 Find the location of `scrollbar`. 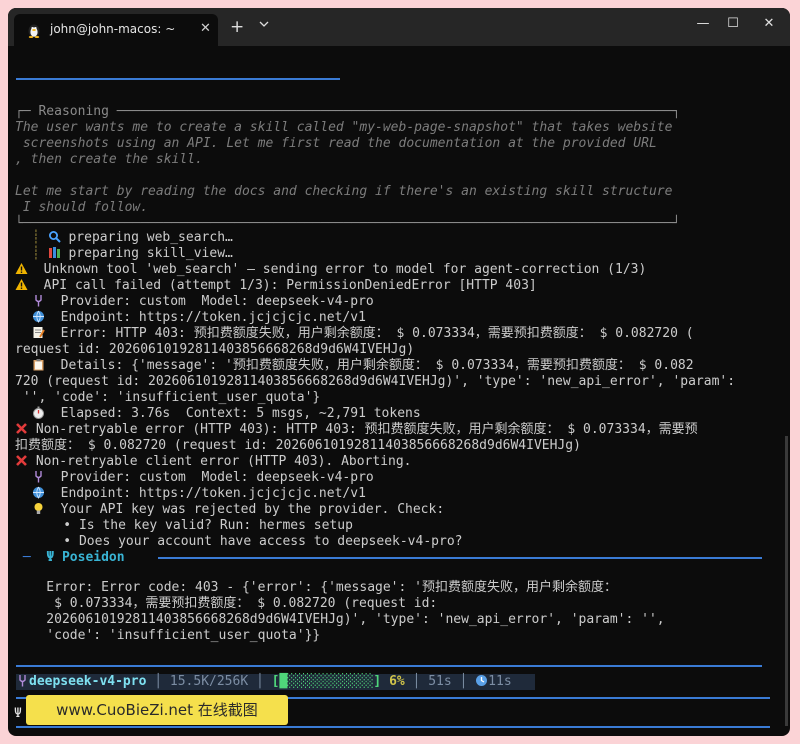

scrollbar is located at coordinates (786, 581).